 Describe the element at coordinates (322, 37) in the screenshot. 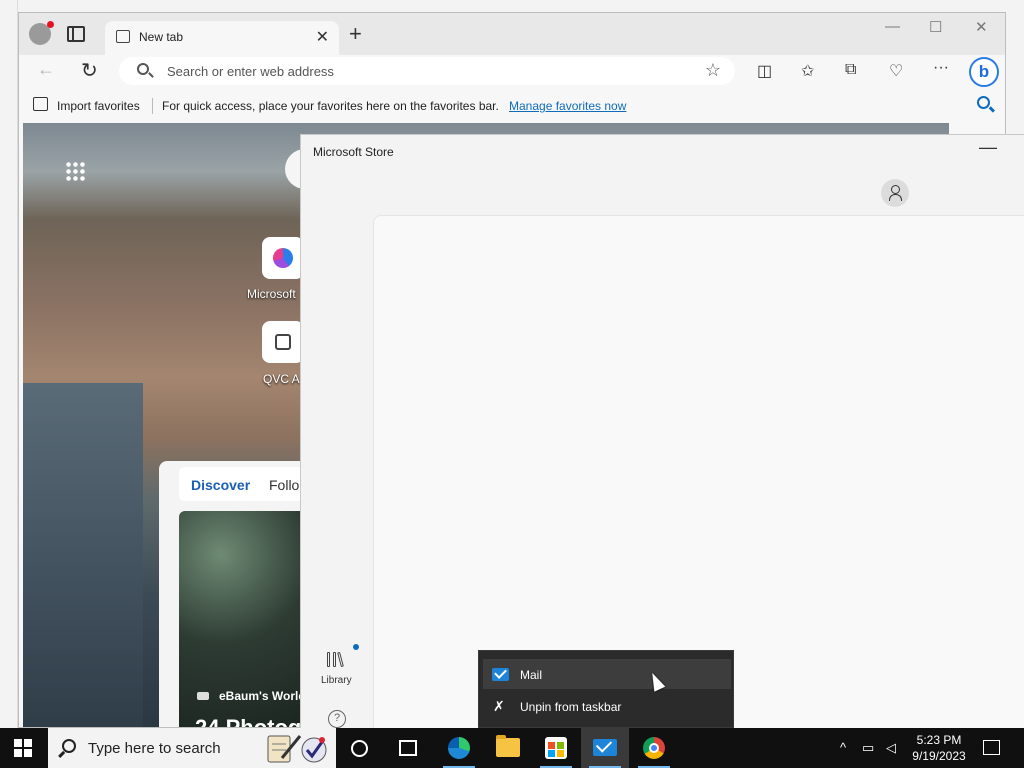

I see `tab-close-button: ✕` at that location.